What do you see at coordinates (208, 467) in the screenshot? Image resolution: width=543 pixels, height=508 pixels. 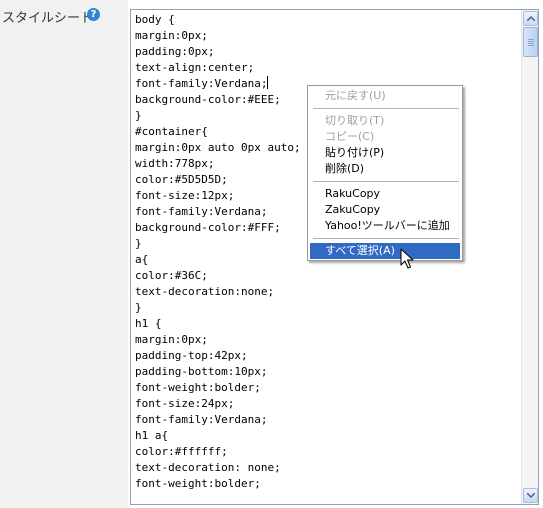 I see `code-line: text-decoration: none;` at bounding box center [208, 467].